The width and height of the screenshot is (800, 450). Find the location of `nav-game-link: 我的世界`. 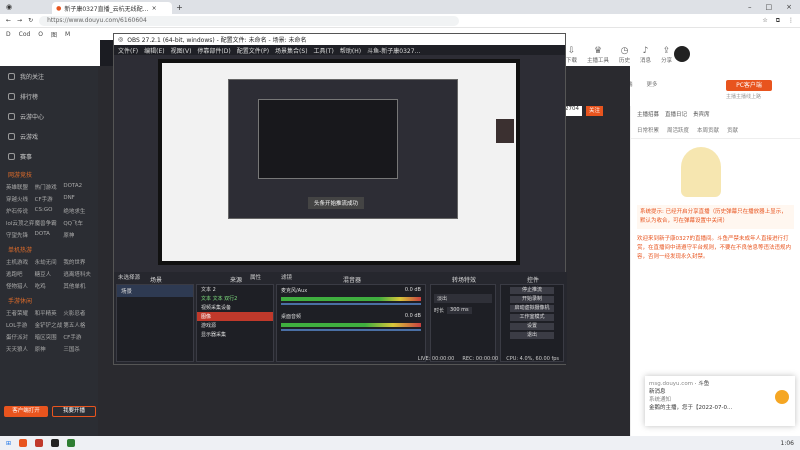

nav-game-link: 我的世界 is located at coordinates (77, 262).